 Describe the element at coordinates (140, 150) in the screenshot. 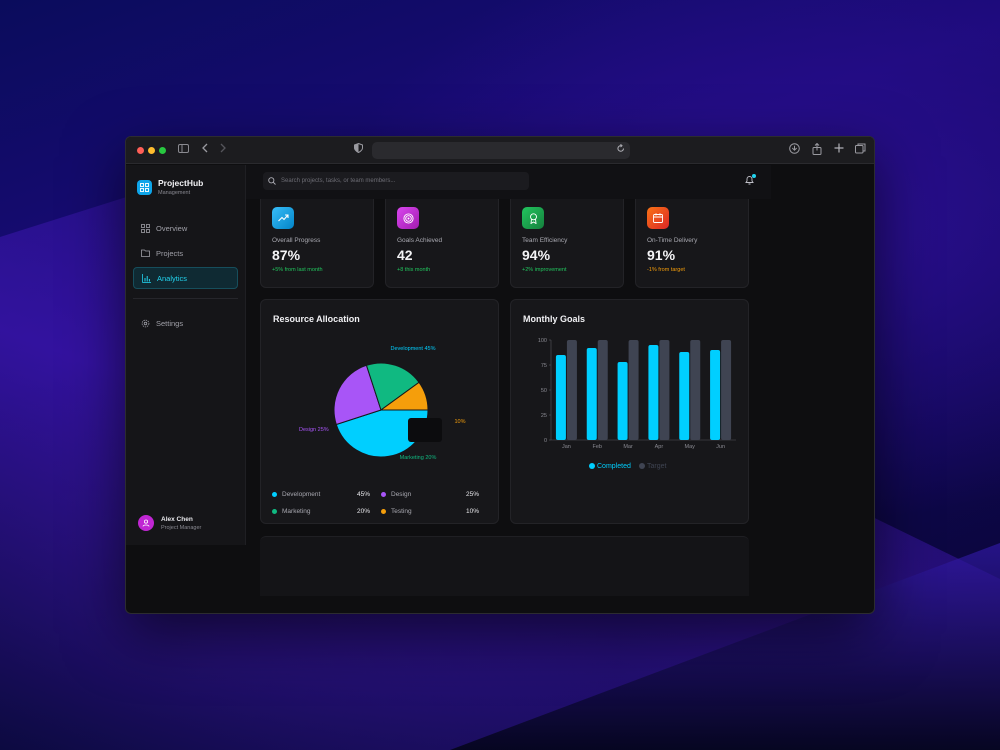

I see `close-window-button` at that location.